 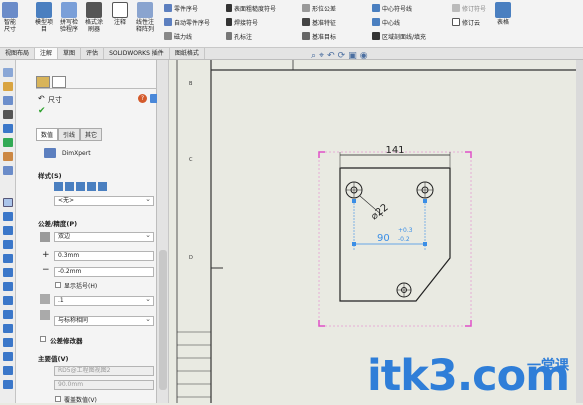 I want to click on panel-scrollbar, so click(x=163, y=231).